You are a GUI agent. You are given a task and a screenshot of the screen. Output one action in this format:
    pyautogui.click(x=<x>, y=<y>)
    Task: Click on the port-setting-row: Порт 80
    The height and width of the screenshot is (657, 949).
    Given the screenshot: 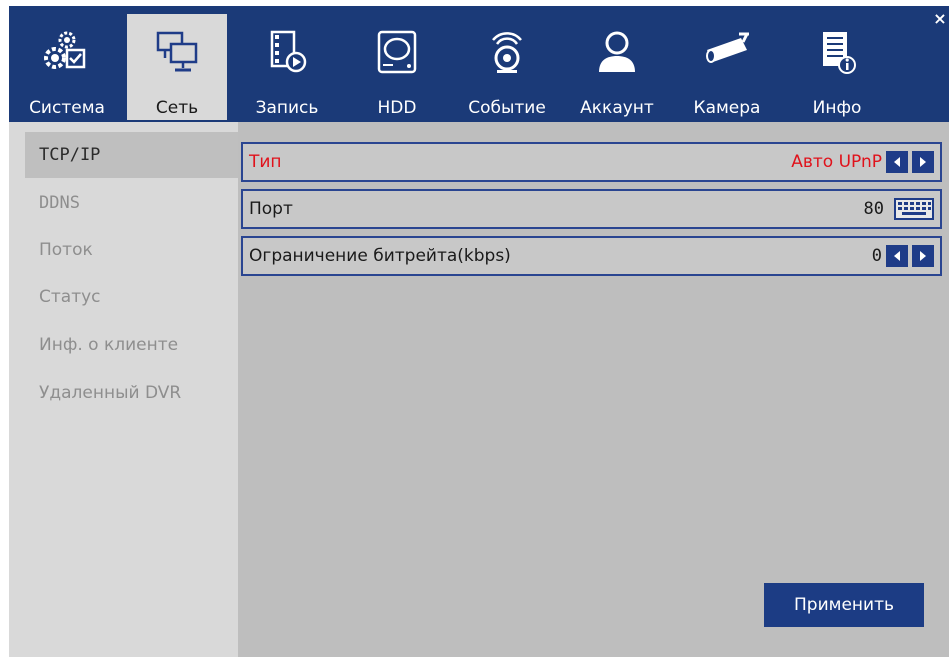 What is the action you would take?
    pyautogui.click(x=591, y=209)
    